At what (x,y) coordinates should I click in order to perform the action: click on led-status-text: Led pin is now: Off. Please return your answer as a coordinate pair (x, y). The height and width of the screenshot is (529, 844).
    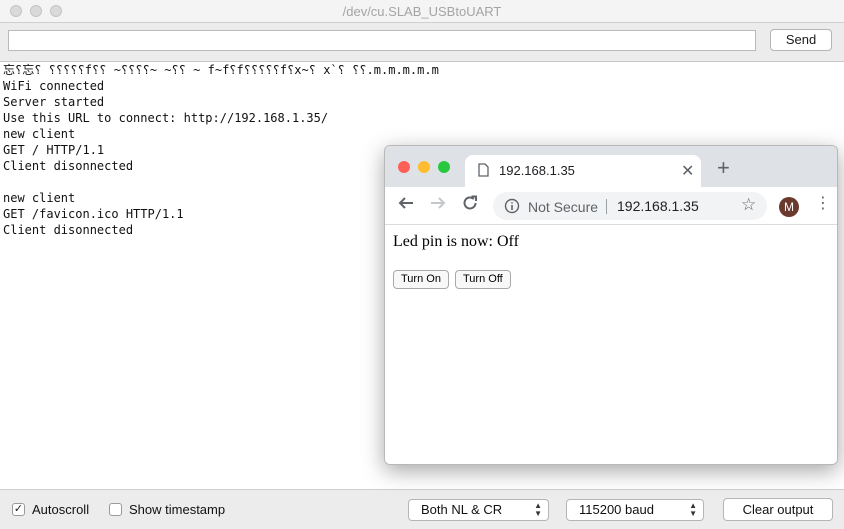
    Looking at the image, I should click on (456, 241).